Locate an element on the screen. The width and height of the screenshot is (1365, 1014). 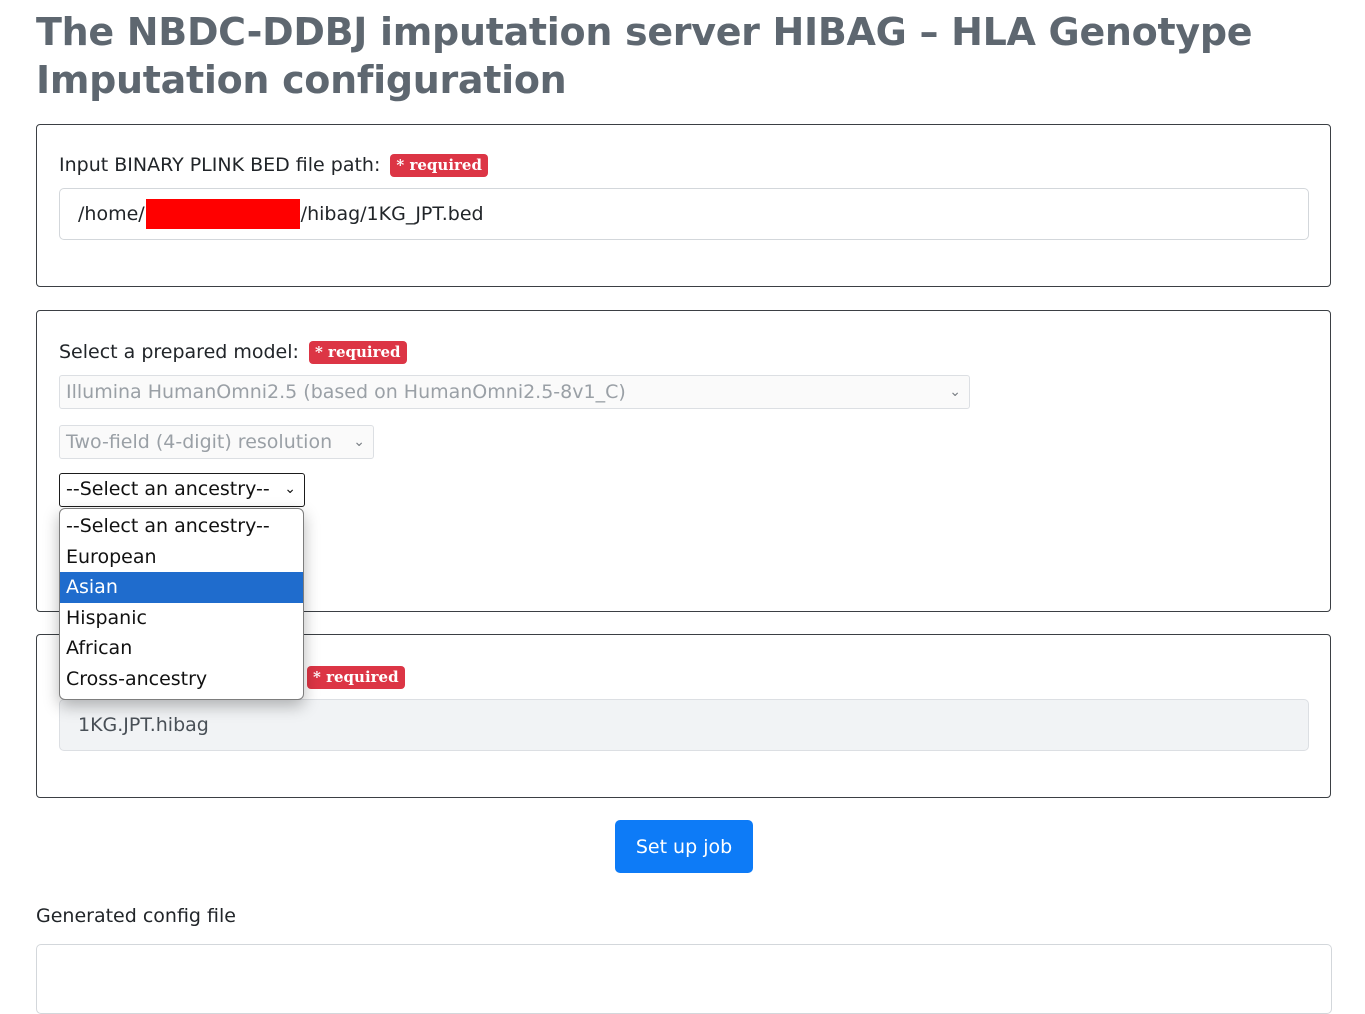
ancestry-select: --Select an ancestry-- ⌄ is located at coordinates (182, 490).